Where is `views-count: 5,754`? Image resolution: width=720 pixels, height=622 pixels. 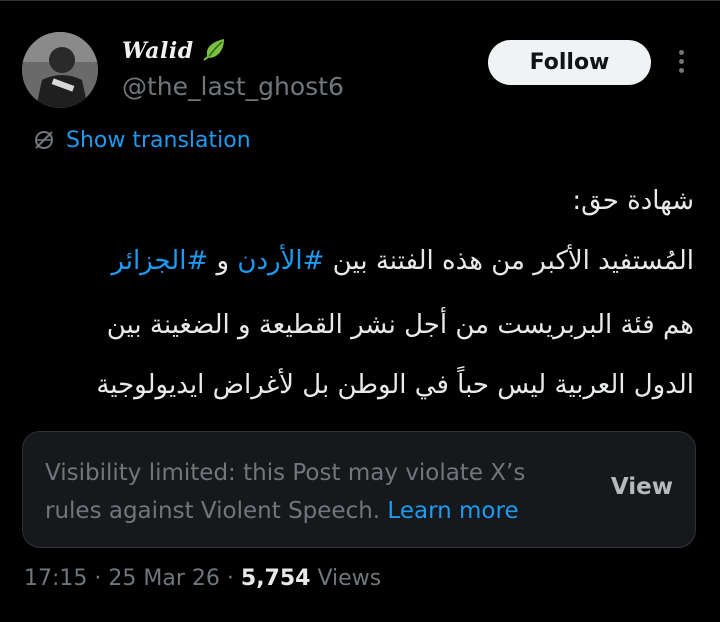 views-count: 5,754 is located at coordinates (276, 578).